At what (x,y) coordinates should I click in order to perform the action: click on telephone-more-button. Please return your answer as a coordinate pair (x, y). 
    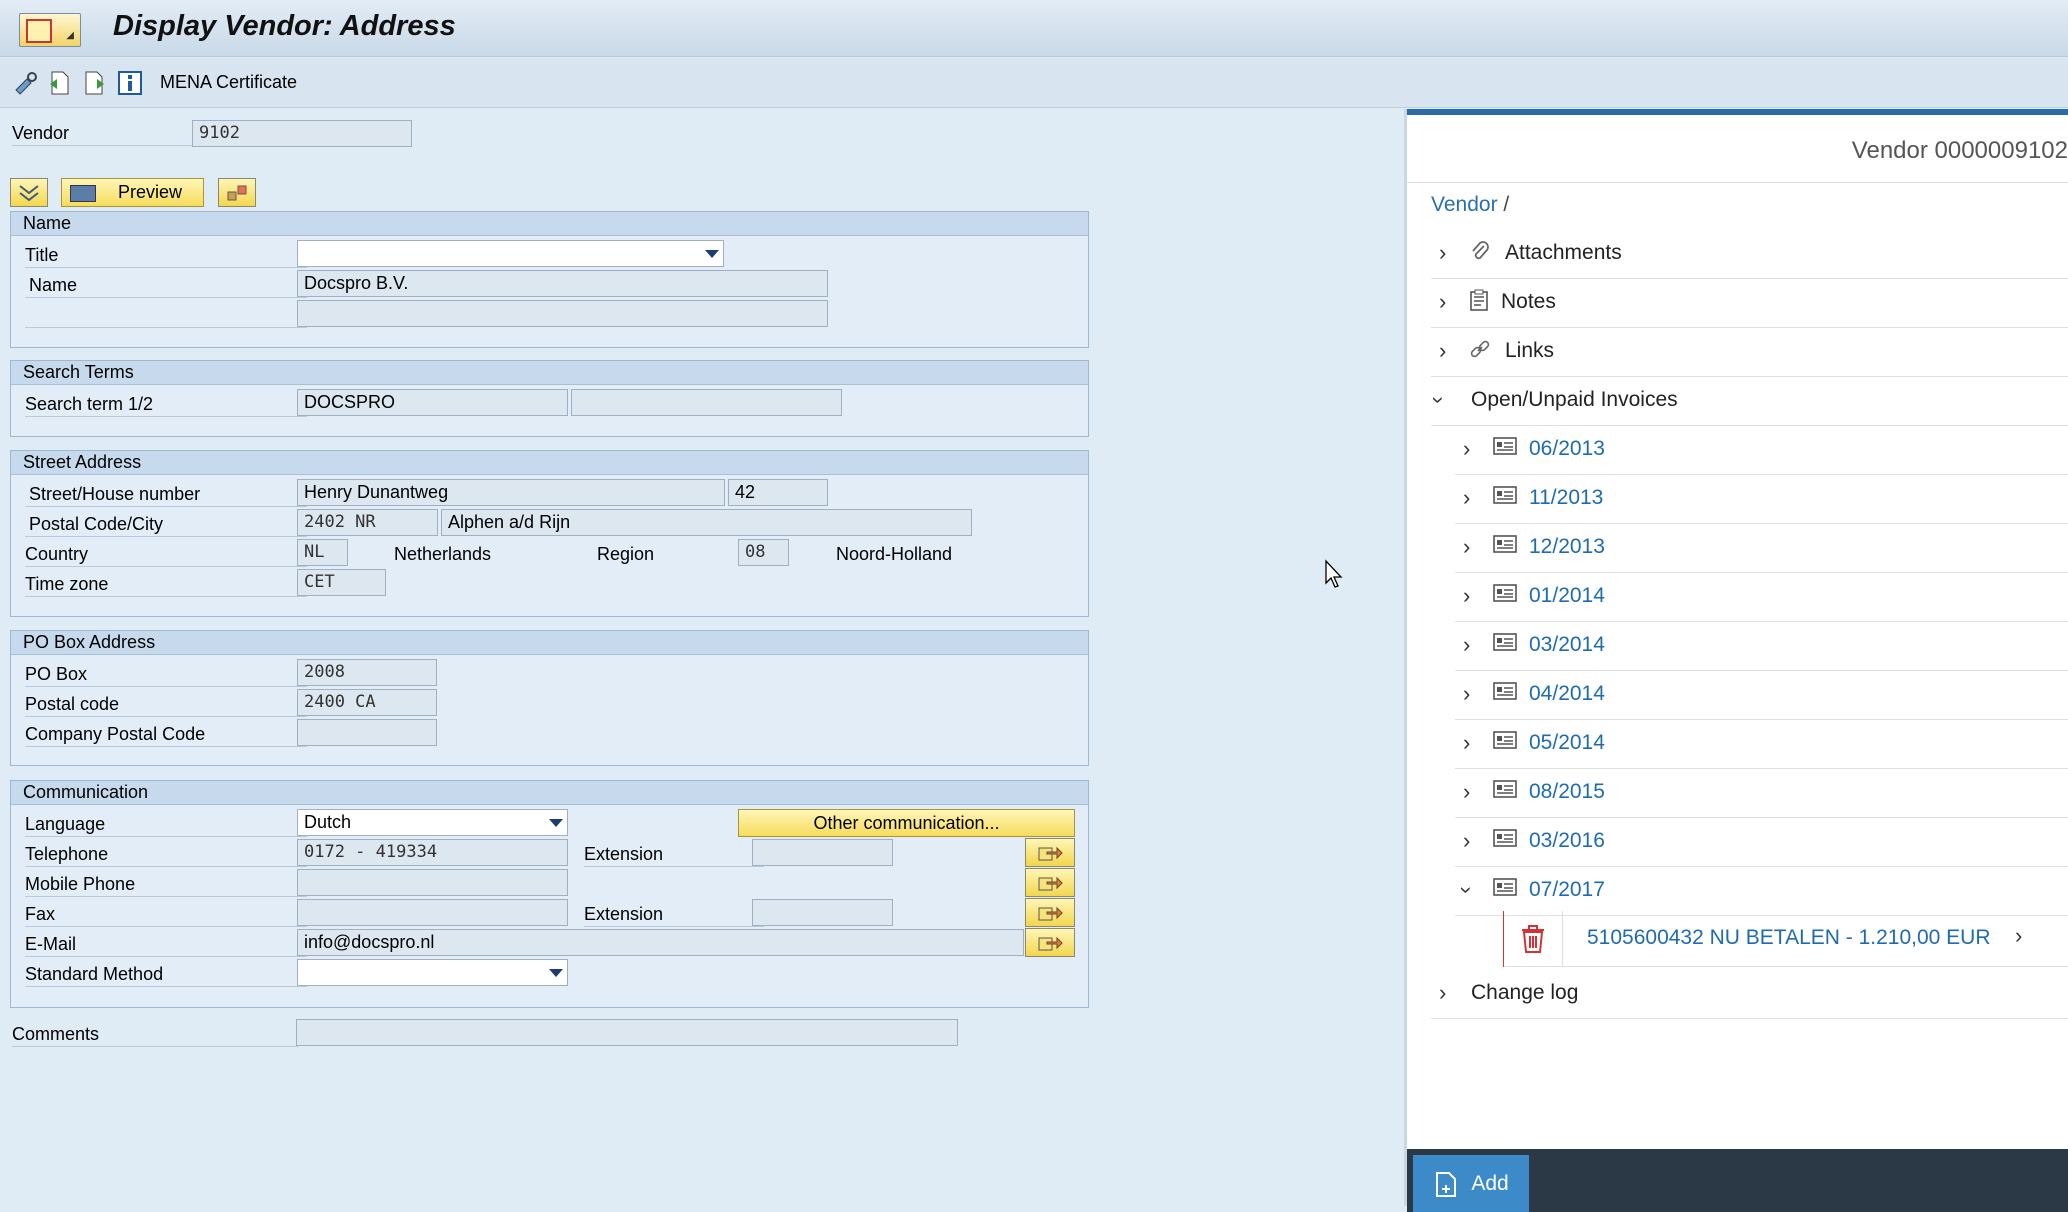
    Looking at the image, I should click on (1050, 852).